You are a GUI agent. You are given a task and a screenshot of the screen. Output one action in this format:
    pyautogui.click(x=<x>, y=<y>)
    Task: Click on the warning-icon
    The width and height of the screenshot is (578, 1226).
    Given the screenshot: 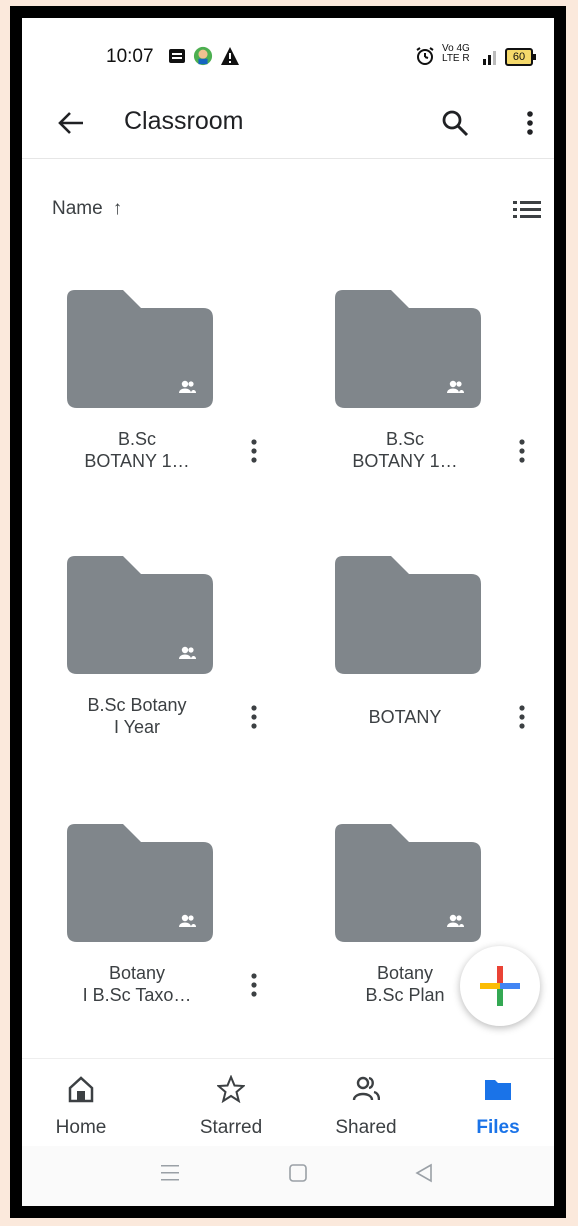 What is the action you would take?
    pyautogui.click(x=230, y=56)
    